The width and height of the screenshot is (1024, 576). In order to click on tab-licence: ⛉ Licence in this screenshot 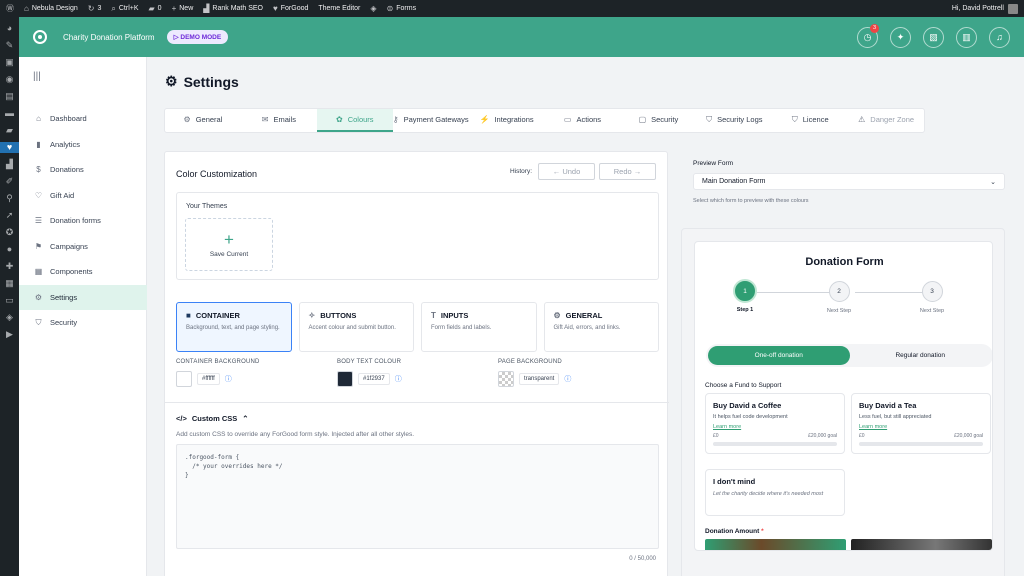, I will do `click(810, 120)`.